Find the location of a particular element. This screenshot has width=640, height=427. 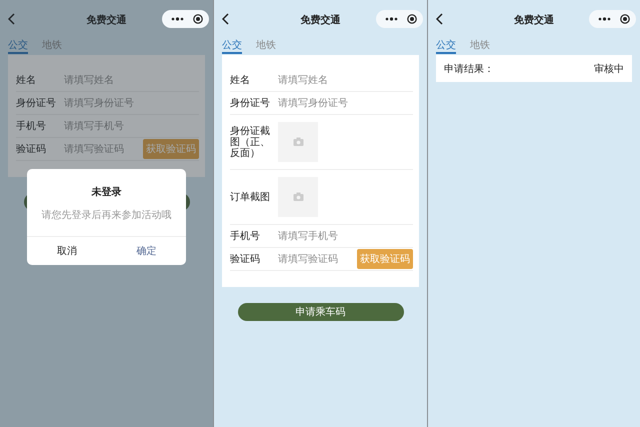

field-label: 订单截图 is located at coordinates (250, 197).